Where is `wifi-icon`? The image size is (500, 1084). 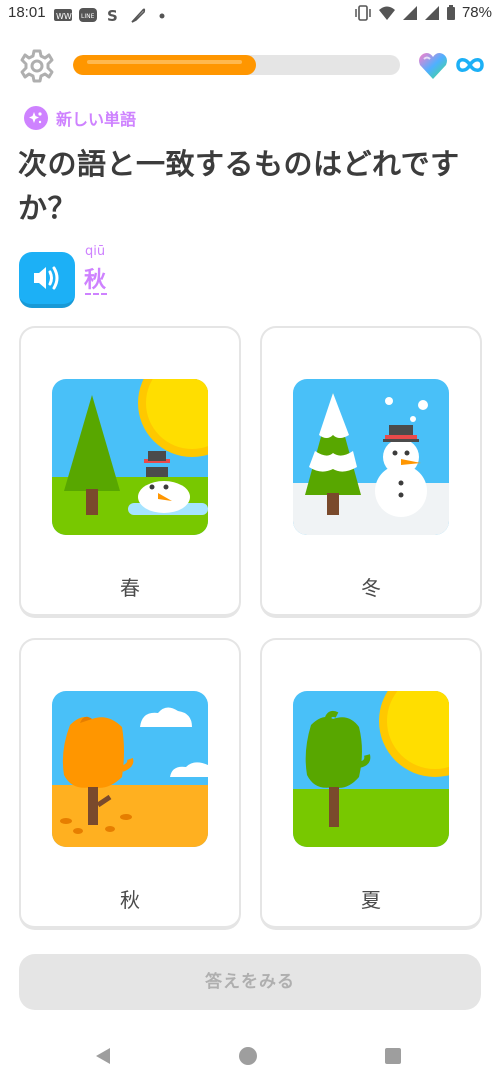 wifi-icon is located at coordinates (386, 13).